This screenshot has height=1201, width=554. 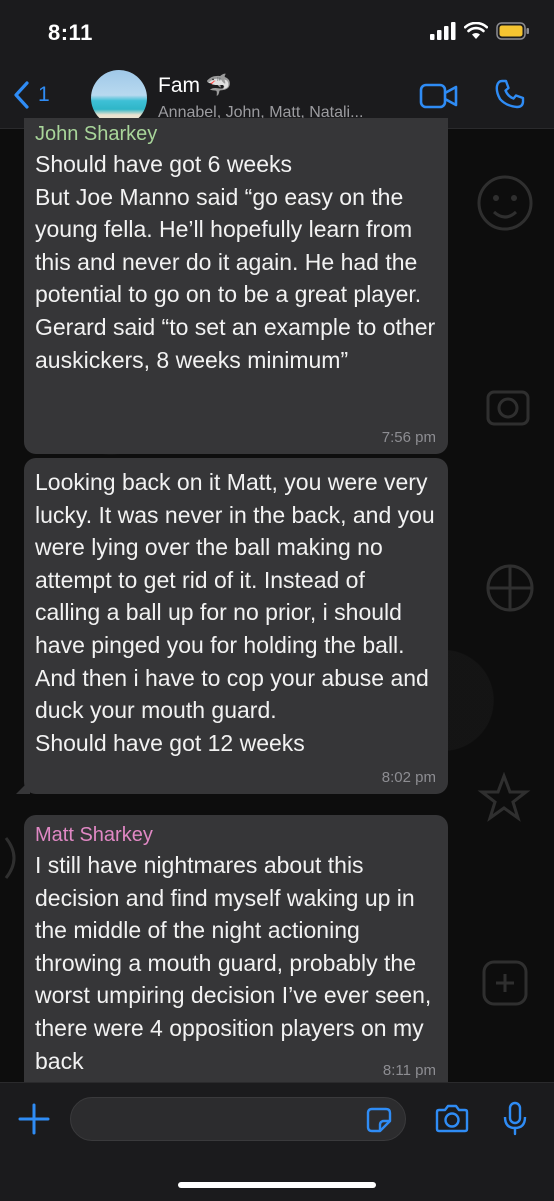 What do you see at coordinates (512, 31) in the screenshot?
I see `battery-icon` at bounding box center [512, 31].